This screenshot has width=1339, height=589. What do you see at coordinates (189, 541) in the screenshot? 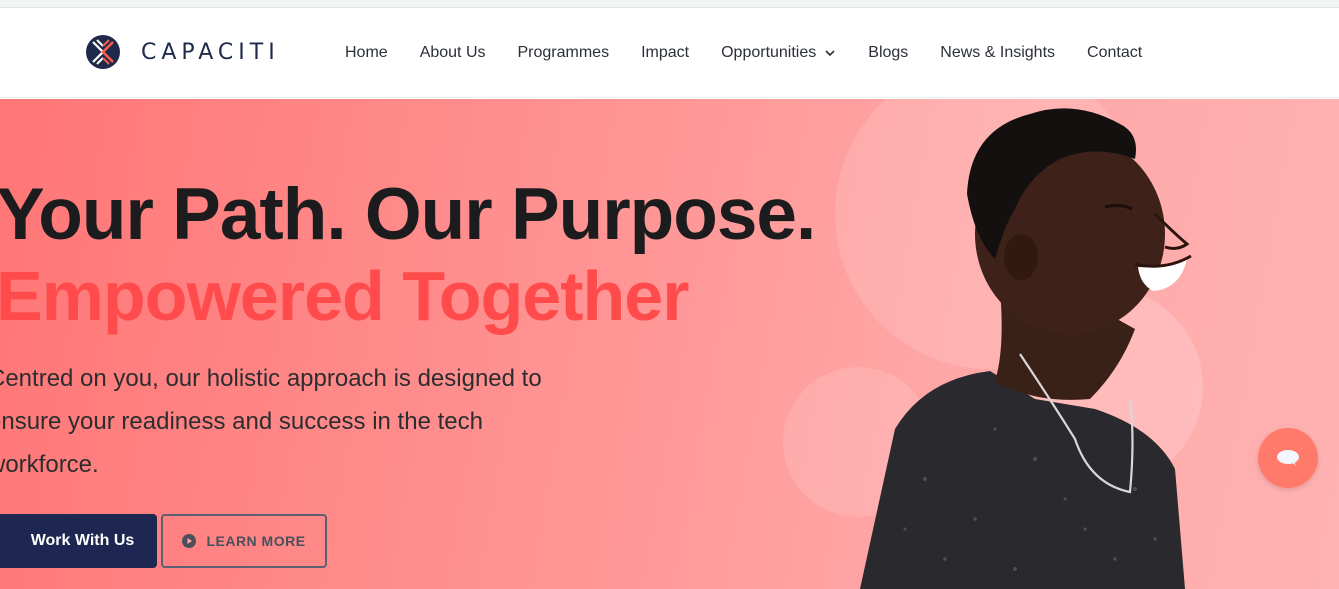
I see `play-circle-icon` at bounding box center [189, 541].